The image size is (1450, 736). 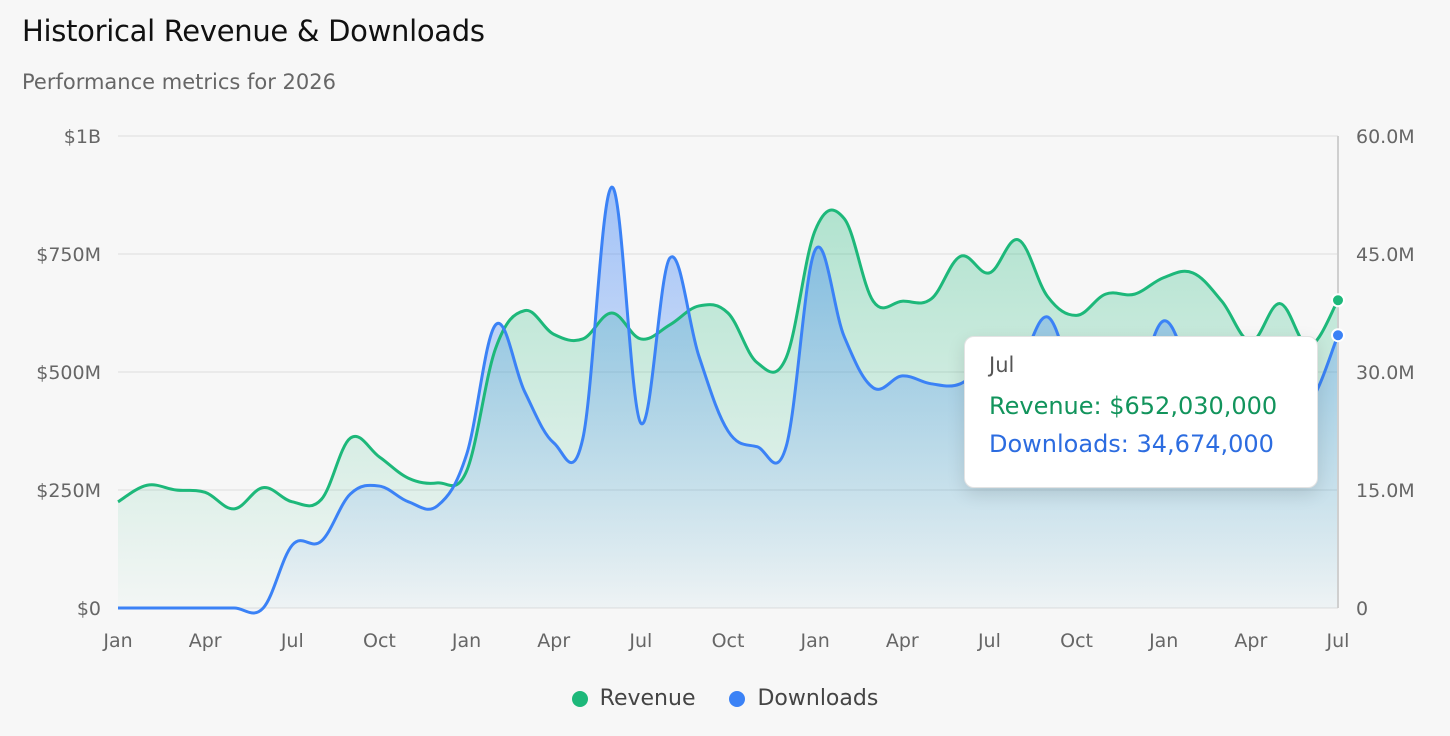 I want to click on revenue-hover-point, so click(x=1338, y=300).